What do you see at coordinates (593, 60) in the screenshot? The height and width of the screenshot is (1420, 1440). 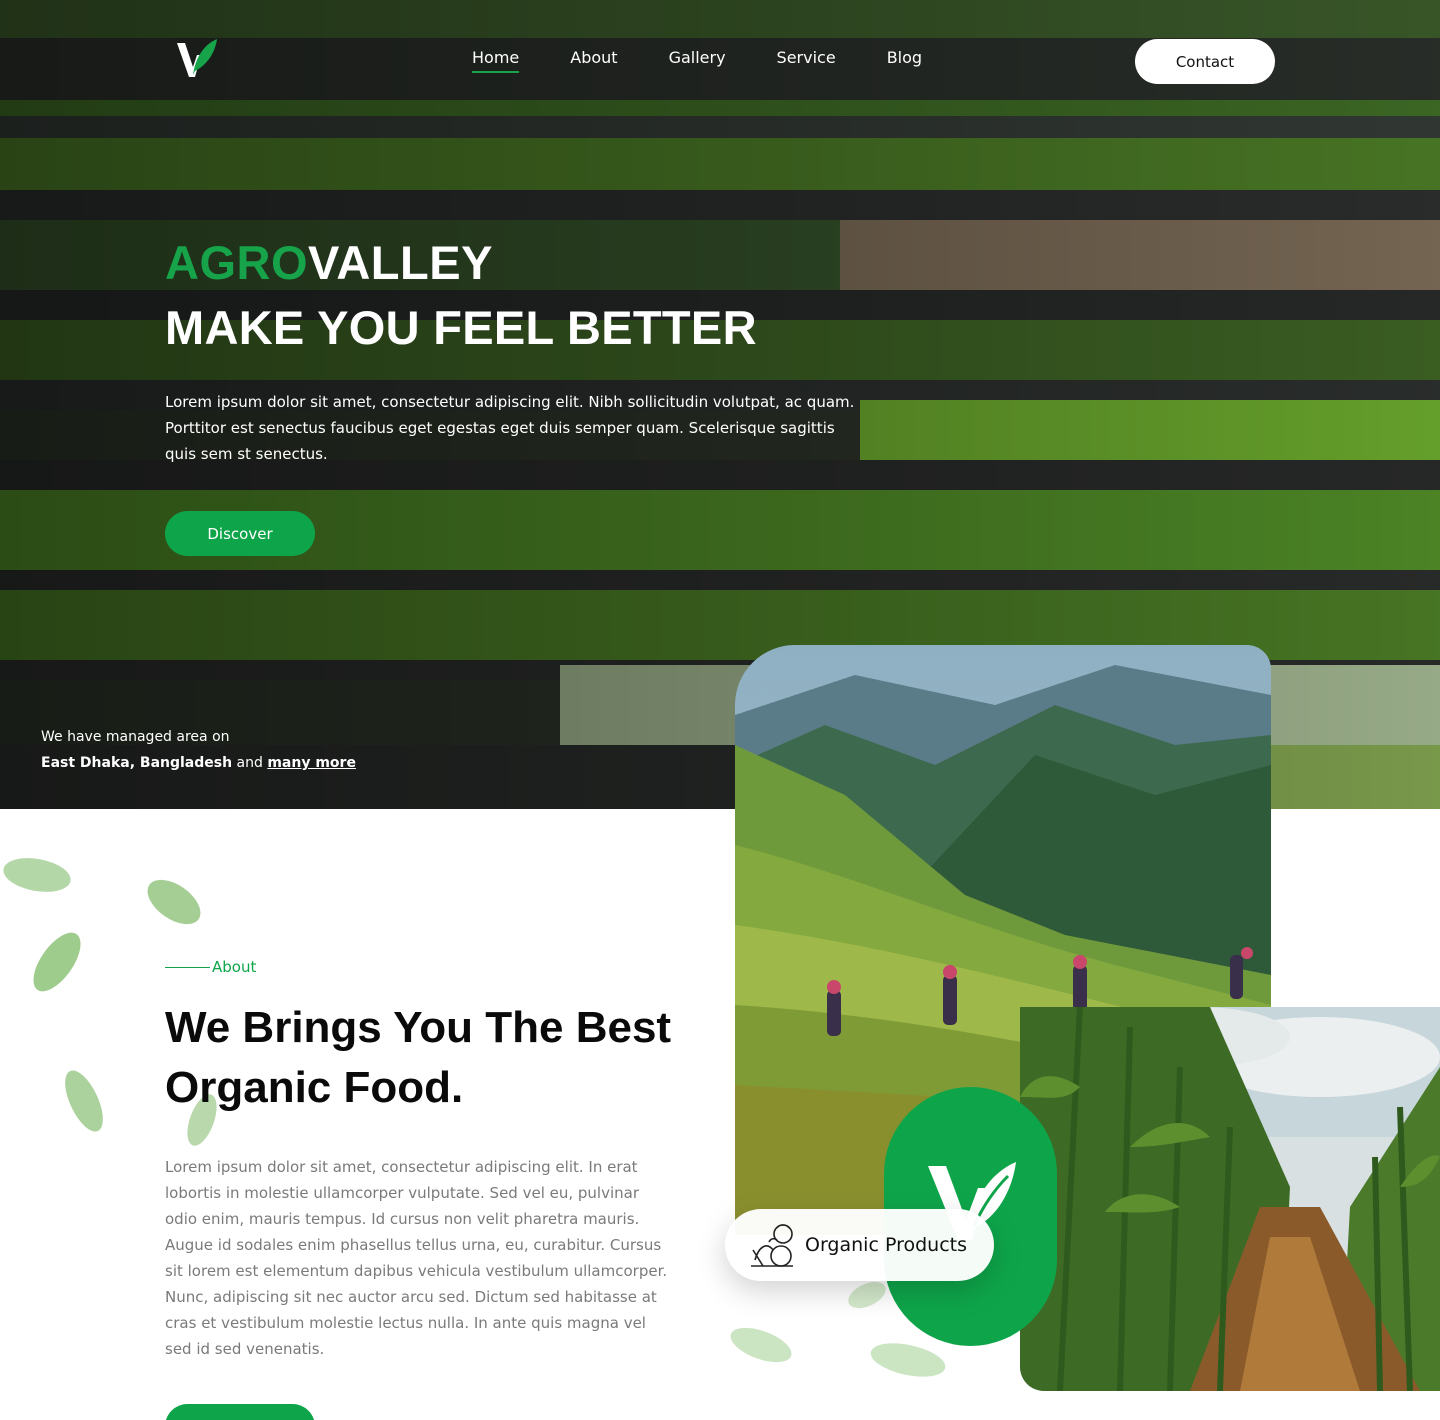 I see `nav-item-about: About` at bounding box center [593, 60].